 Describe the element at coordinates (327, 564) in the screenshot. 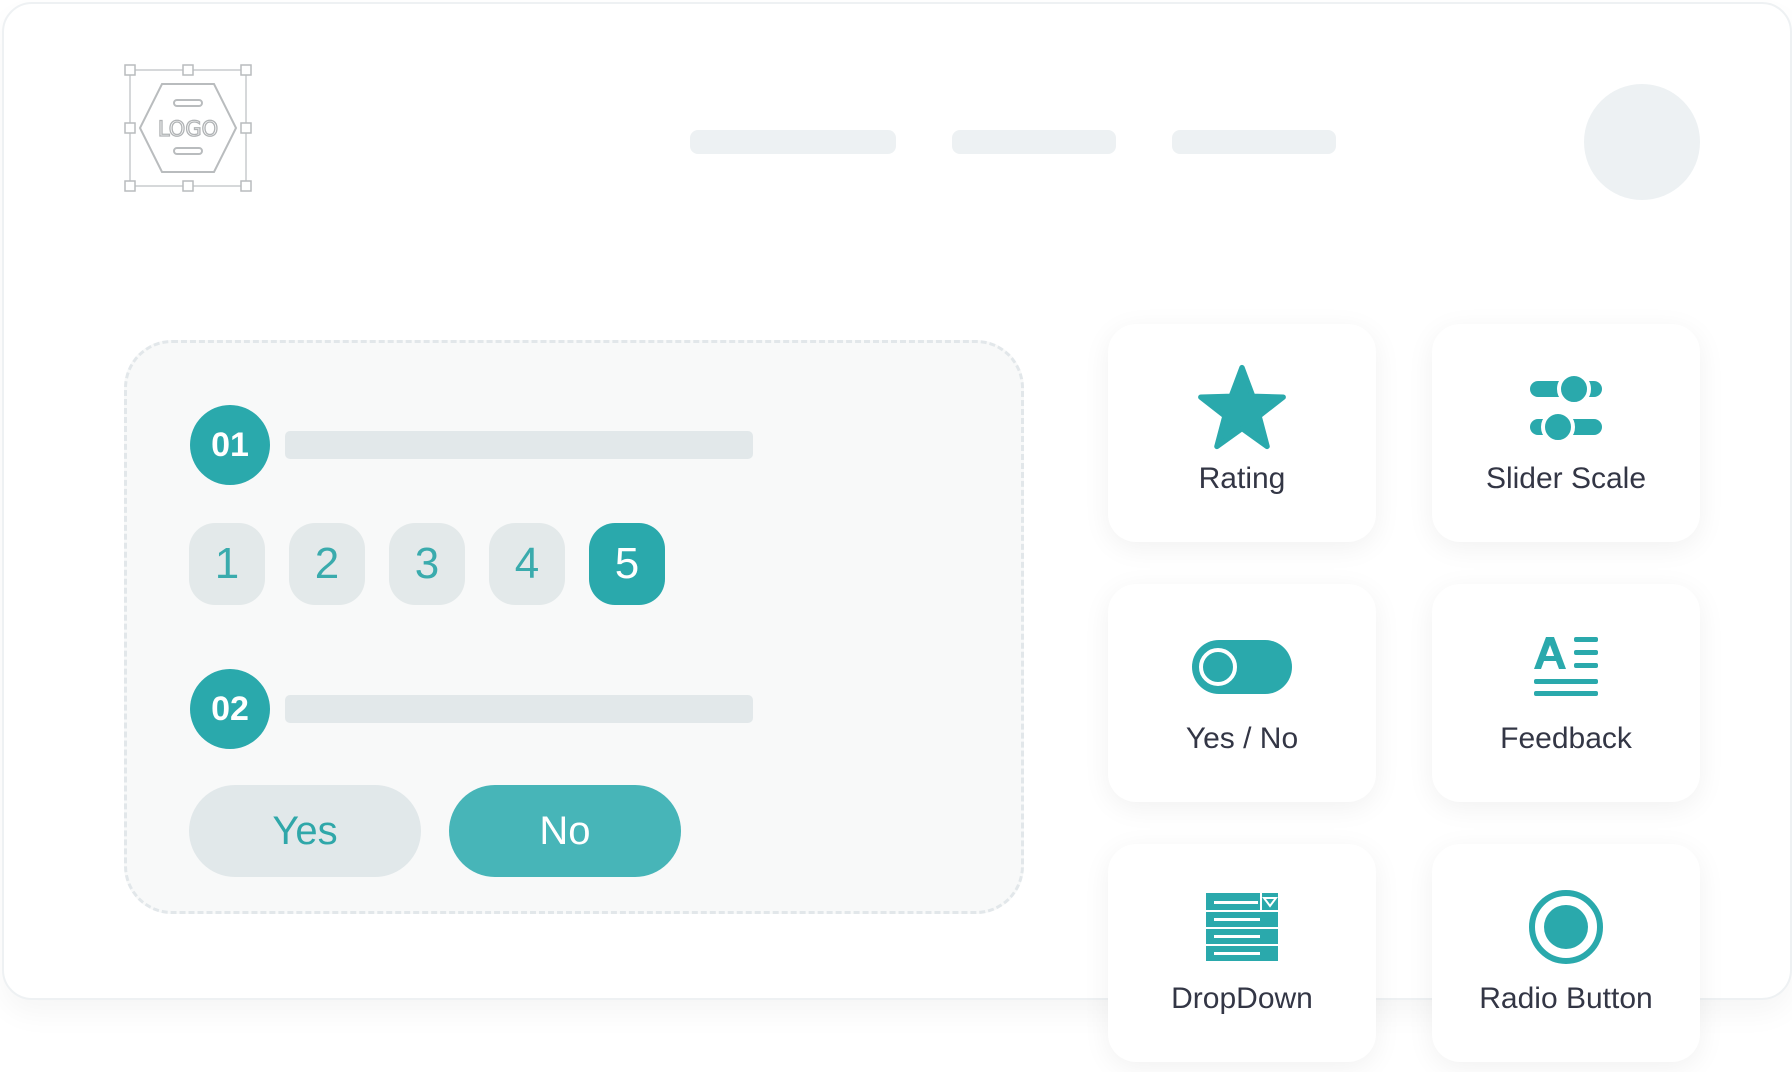

I see `rating-option: 2` at that location.